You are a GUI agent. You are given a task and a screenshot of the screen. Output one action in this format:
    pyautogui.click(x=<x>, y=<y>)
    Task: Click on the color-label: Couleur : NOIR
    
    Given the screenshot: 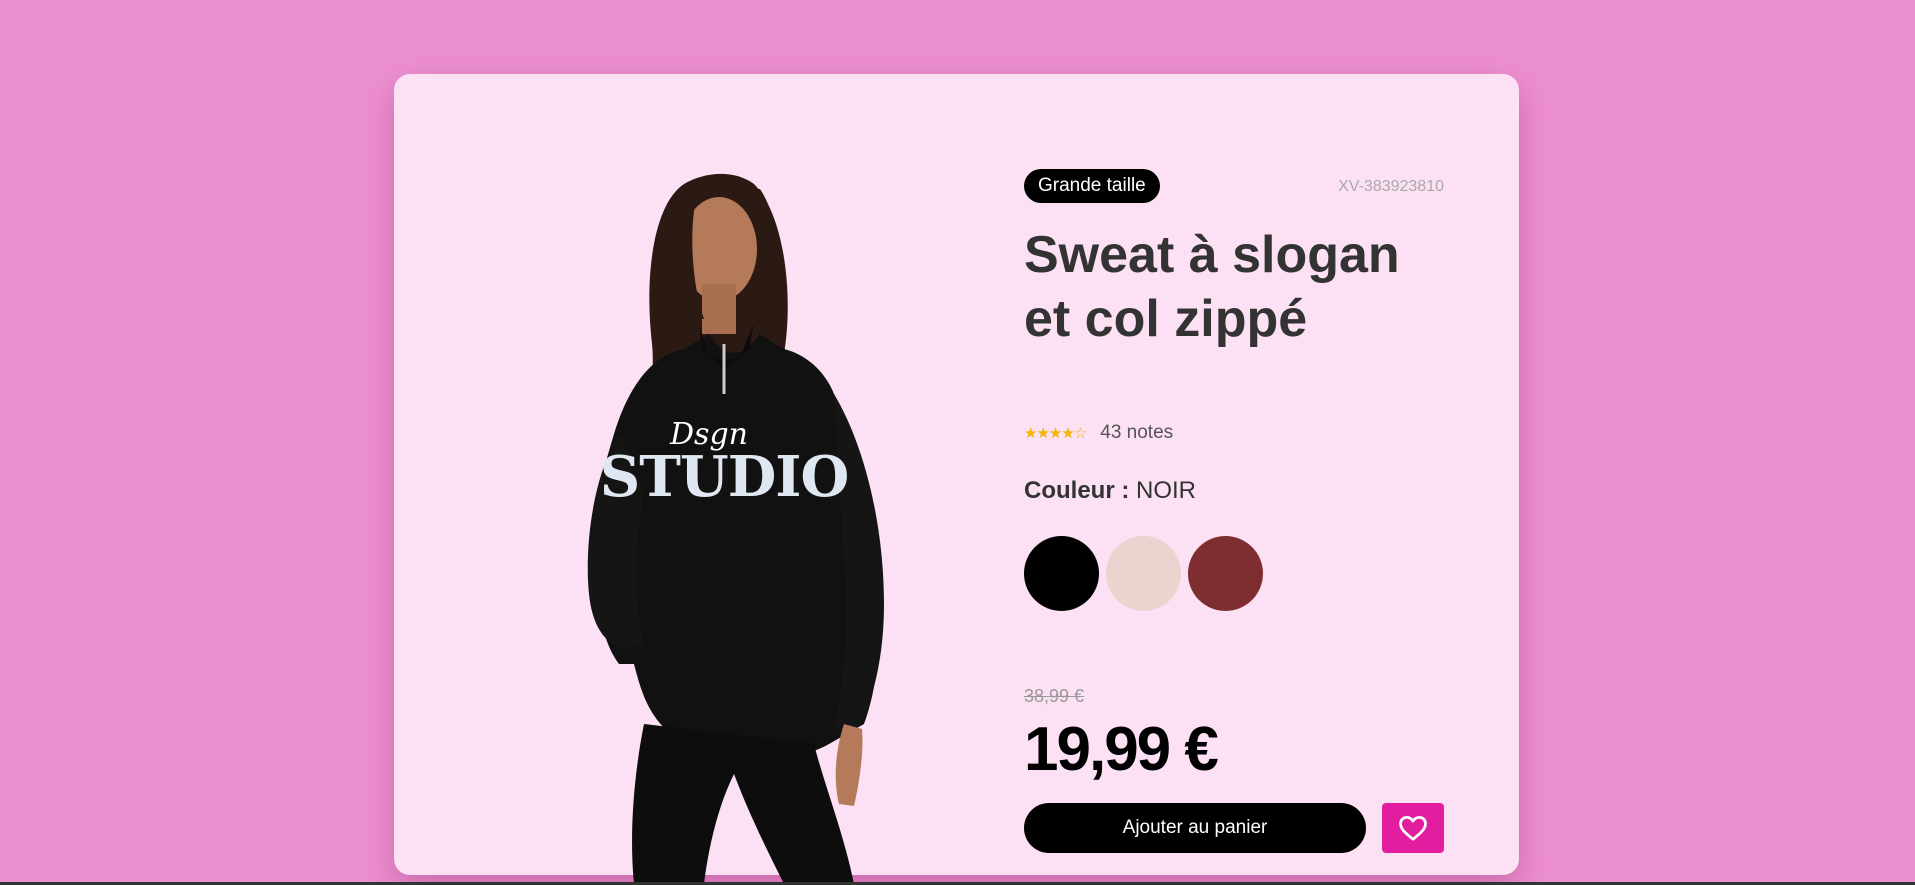 What is the action you would take?
    pyautogui.click(x=1110, y=491)
    